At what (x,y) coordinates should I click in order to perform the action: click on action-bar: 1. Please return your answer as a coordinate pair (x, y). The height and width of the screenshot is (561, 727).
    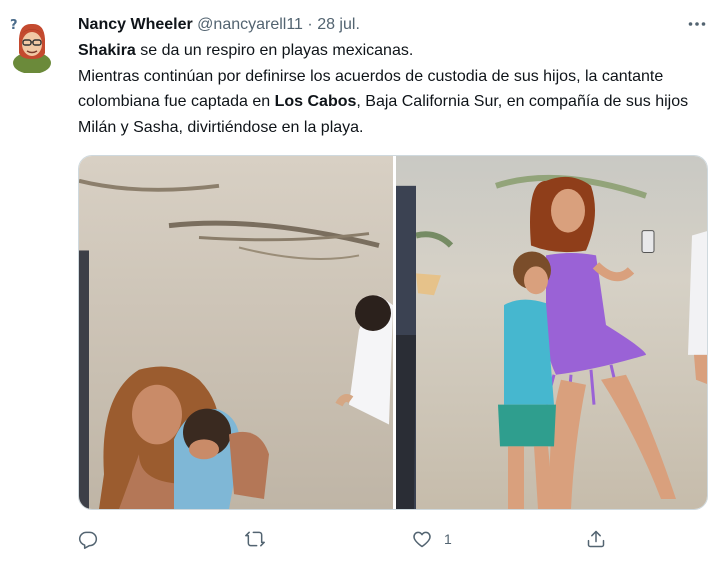
    Looking at the image, I should click on (393, 539).